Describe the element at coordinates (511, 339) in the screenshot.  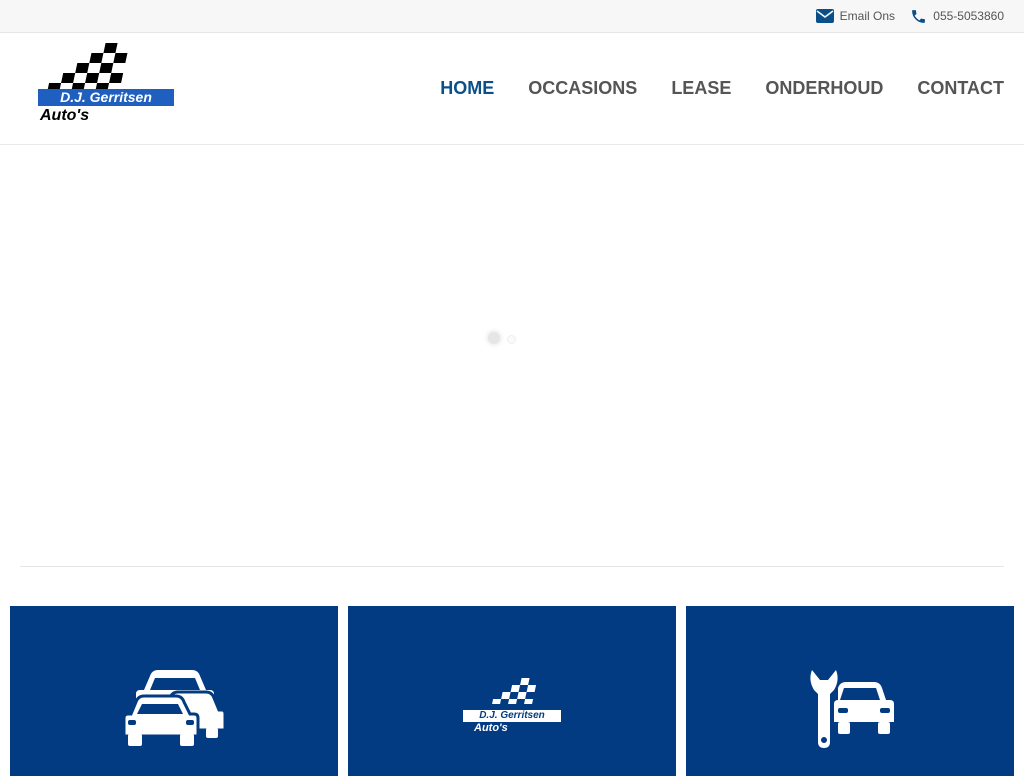
I see `loading-spinner-dot` at that location.